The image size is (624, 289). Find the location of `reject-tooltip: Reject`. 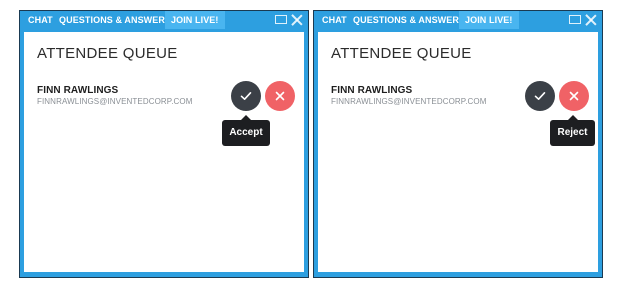

reject-tooltip: Reject is located at coordinates (572, 130).